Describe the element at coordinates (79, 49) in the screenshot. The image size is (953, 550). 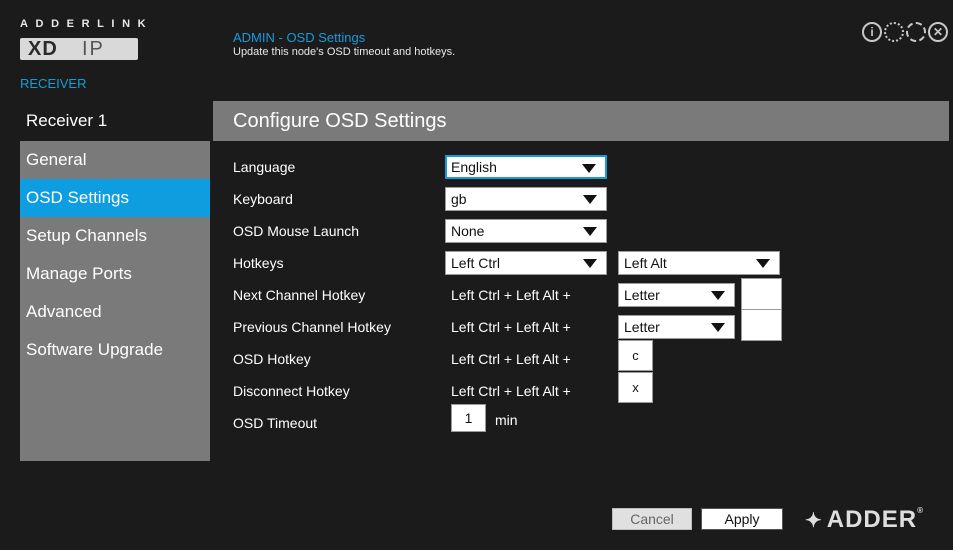
I see `product-logo: XD IP` at that location.